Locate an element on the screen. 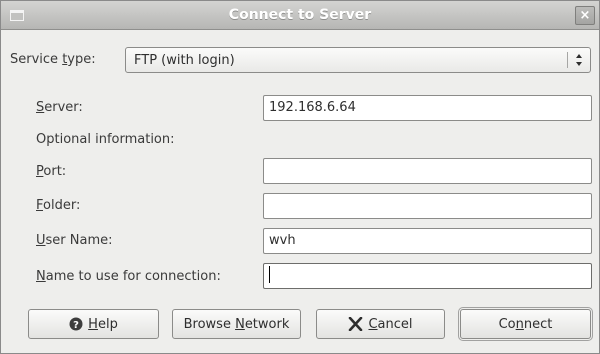 The height and width of the screenshot is (354, 600). browse-network-mnemonic: N is located at coordinates (240, 324).